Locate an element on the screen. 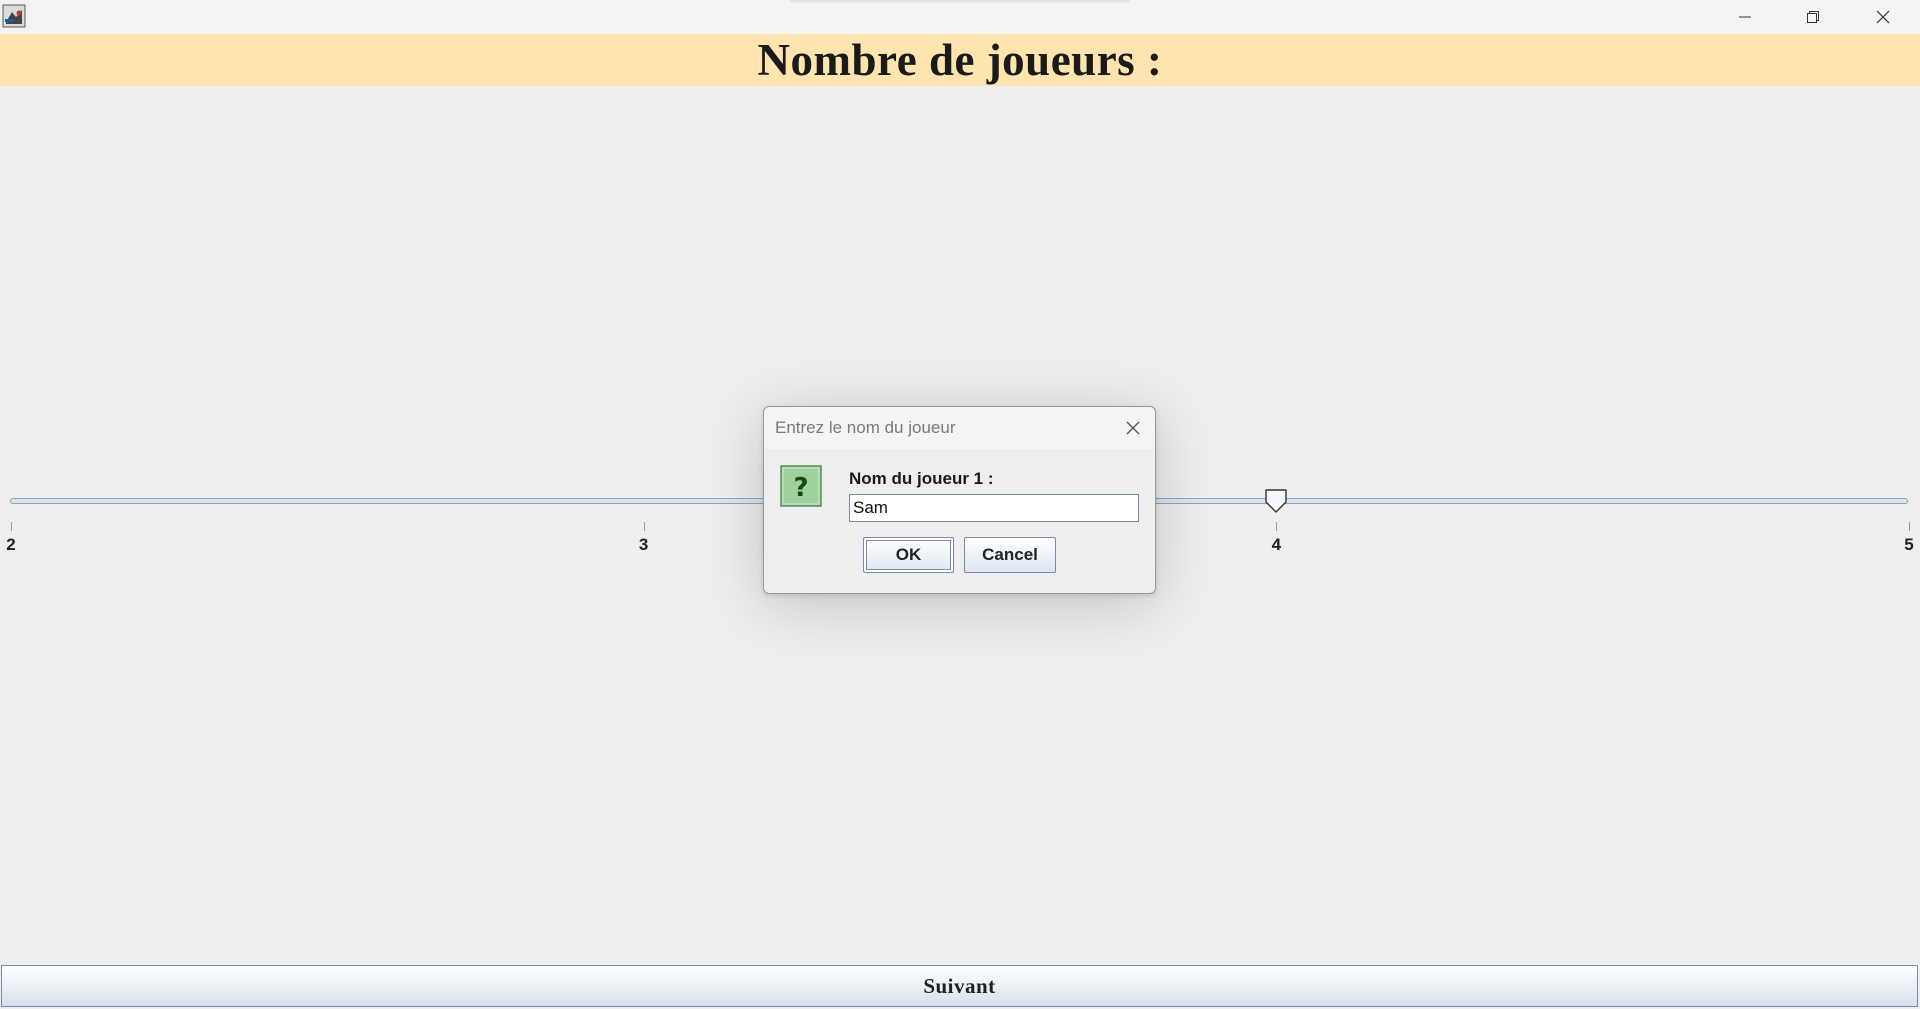  dialog-titlebar: Entrez le nom du joueur is located at coordinates (959, 428).